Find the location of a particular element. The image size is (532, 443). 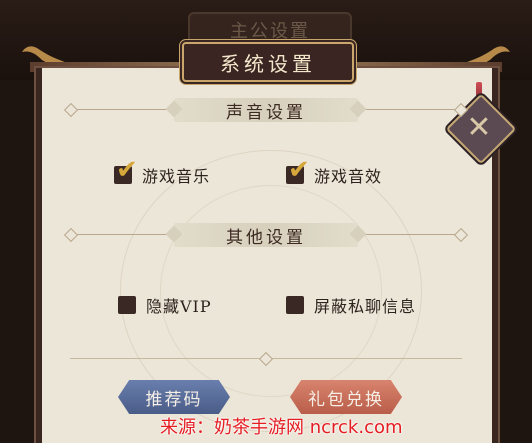

option-label-block-private-chat: 屏蔽私聊信息 is located at coordinates (365, 306).